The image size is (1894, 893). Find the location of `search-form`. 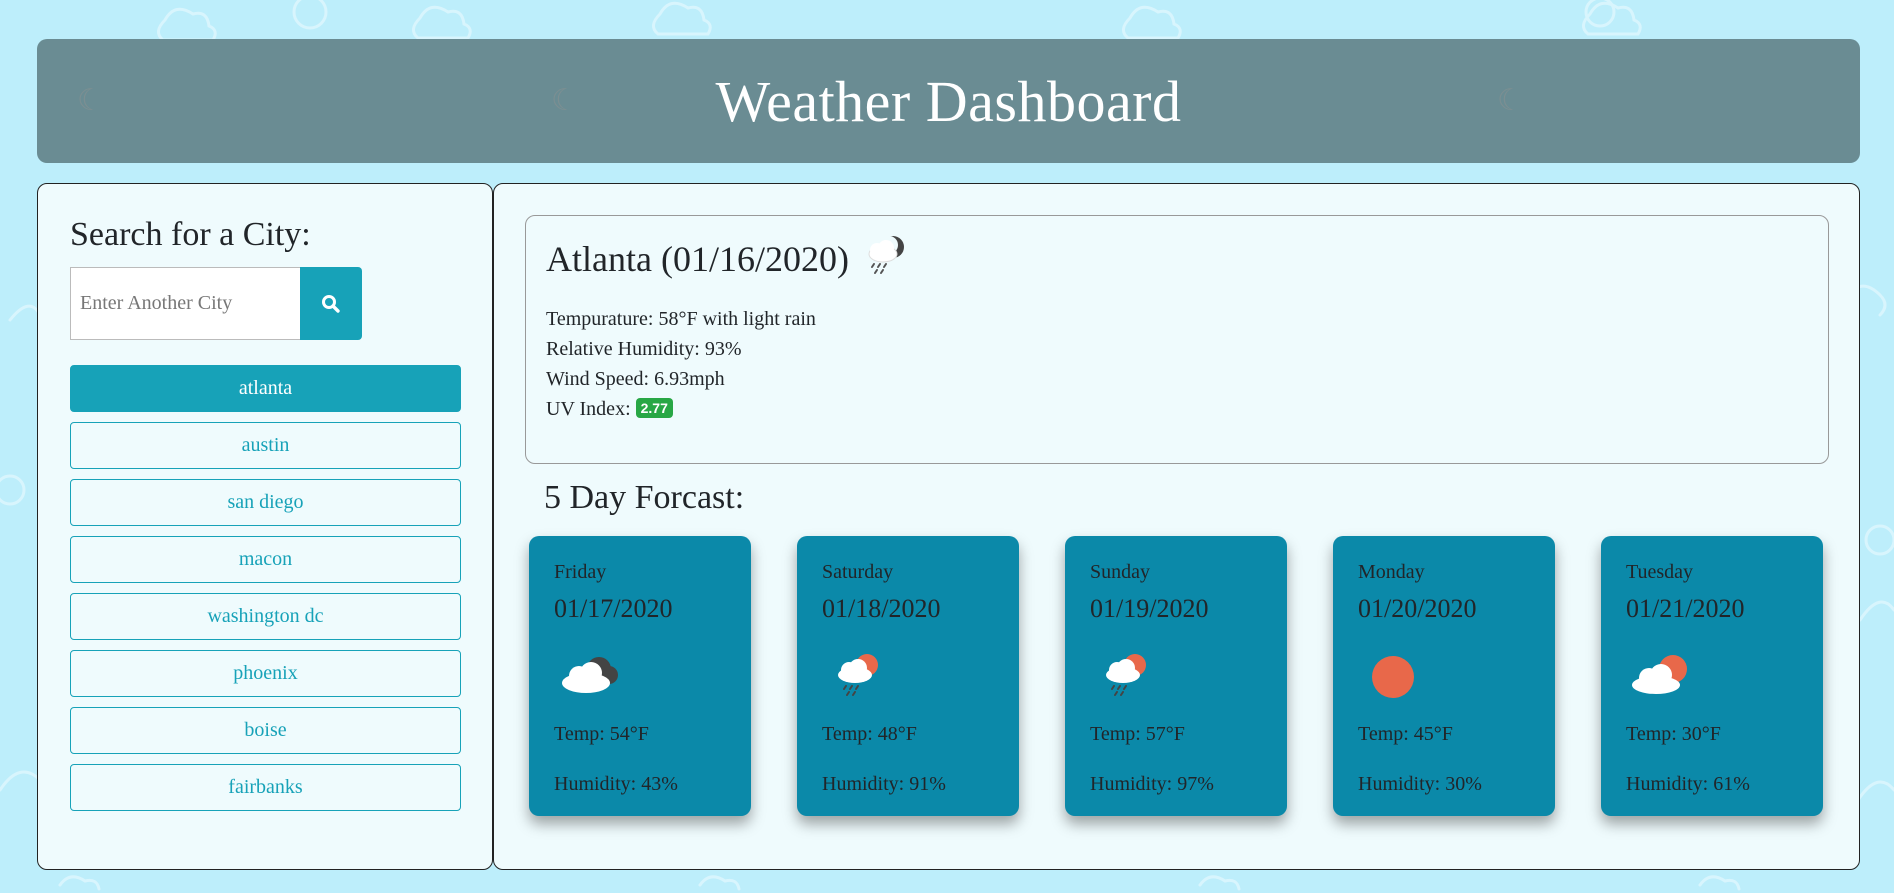

search-form is located at coordinates (216, 303).